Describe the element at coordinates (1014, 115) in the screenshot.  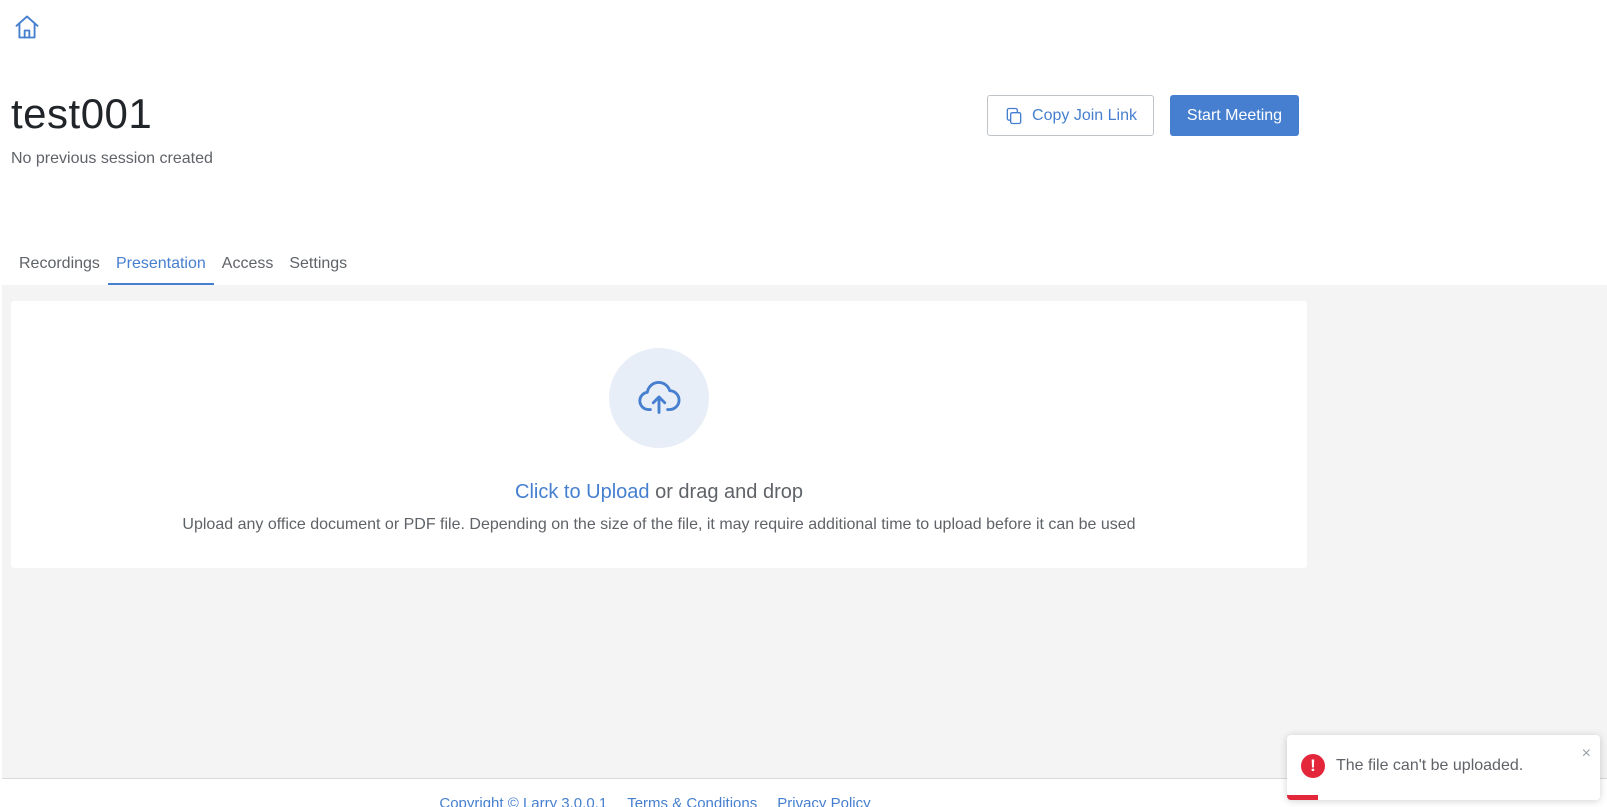
I see `copy-icon` at that location.